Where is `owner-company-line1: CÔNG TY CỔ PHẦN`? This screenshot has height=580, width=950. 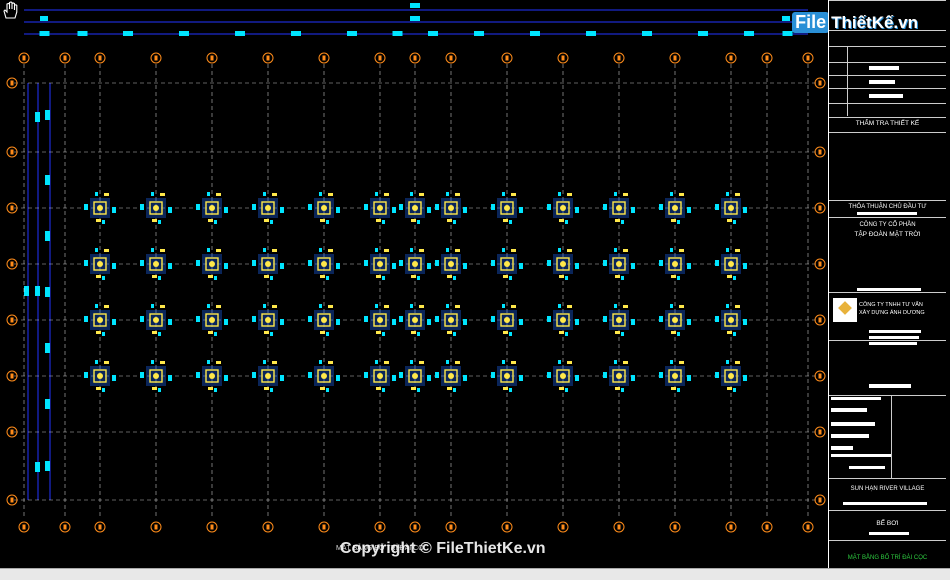 owner-company-line1: CÔNG TY CỔ PHẦN is located at coordinates (887, 225).